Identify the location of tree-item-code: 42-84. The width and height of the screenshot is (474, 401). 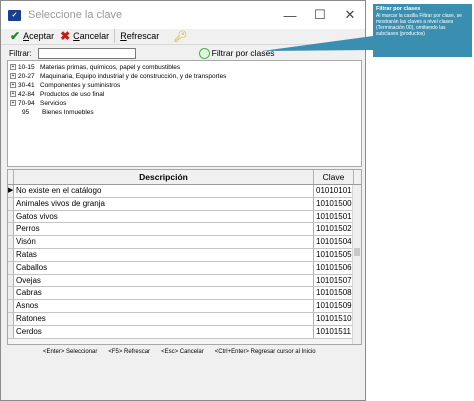
(26, 94).